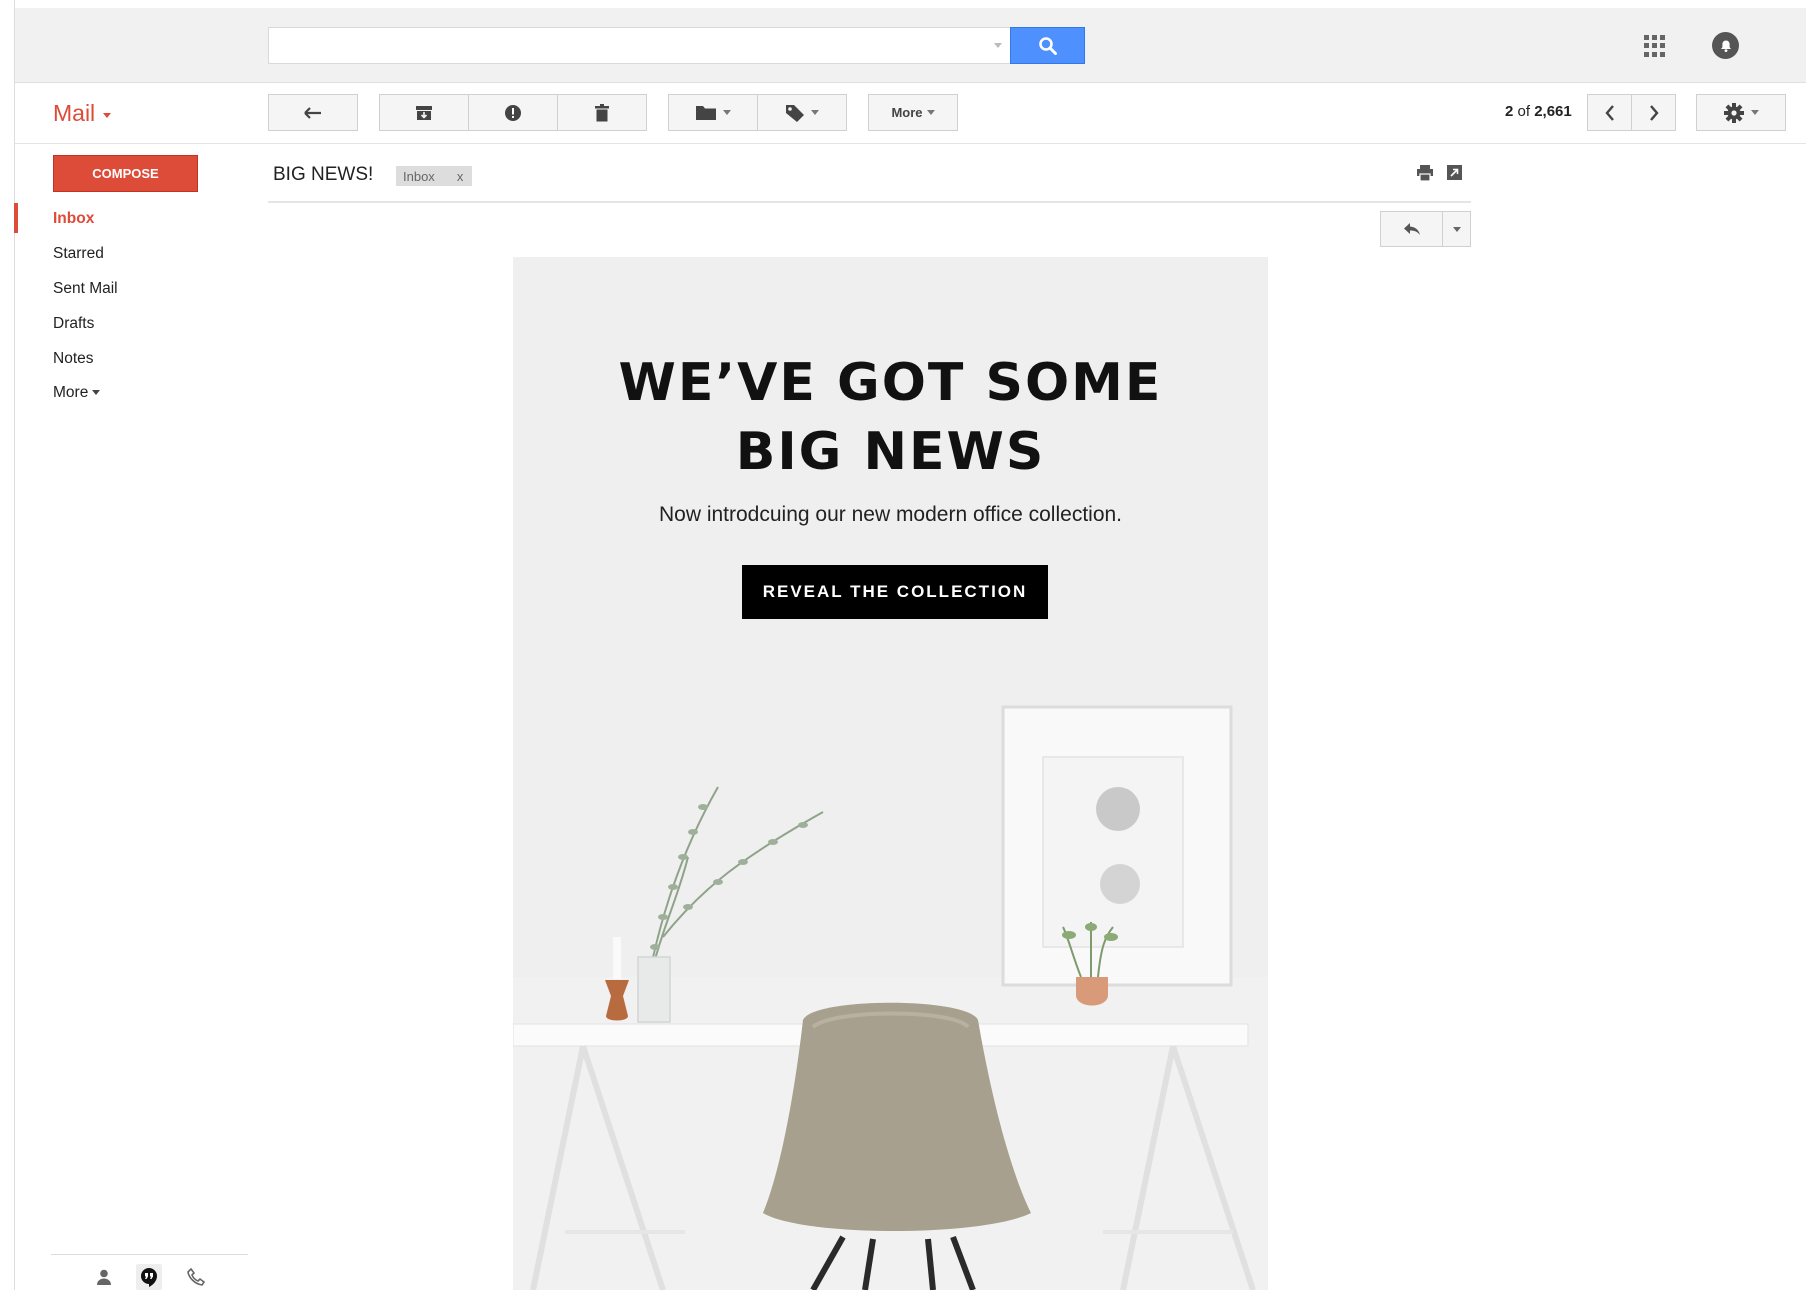  I want to click on settings-button, so click(1741, 112).